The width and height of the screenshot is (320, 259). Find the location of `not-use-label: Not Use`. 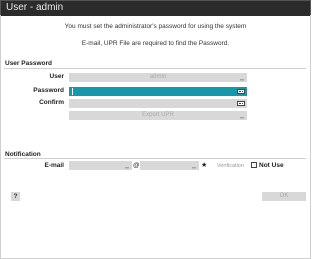

not-use-label: Not Use is located at coordinates (271, 165).